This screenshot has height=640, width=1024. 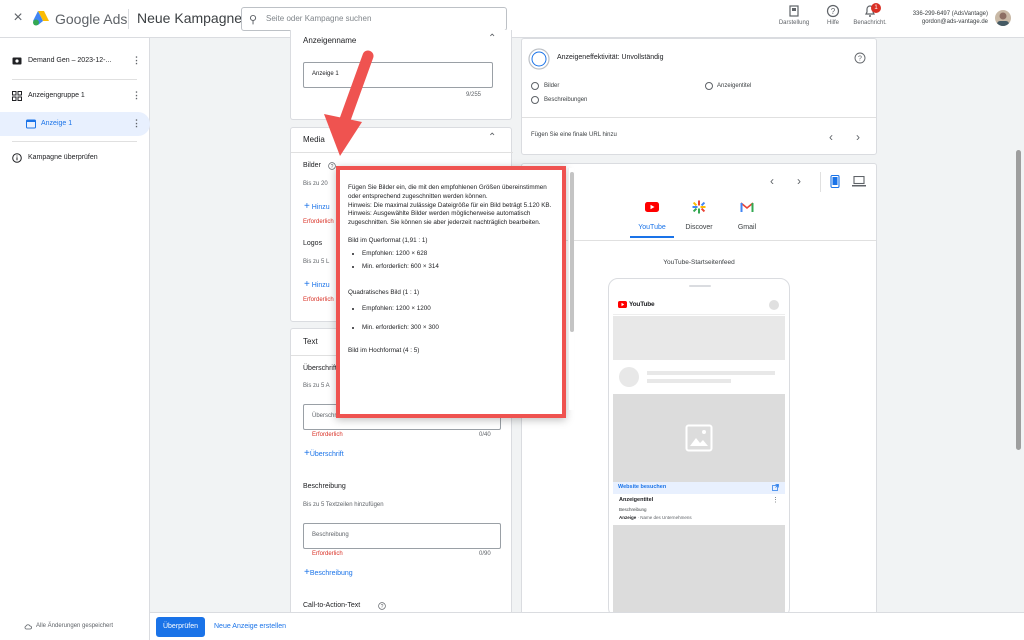 What do you see at coordinates (587, 626) in the screenshot?
I see `bottom-action-bar: Überprüfen Neue Anzeige erstellen` at bounding box center [587, 626].